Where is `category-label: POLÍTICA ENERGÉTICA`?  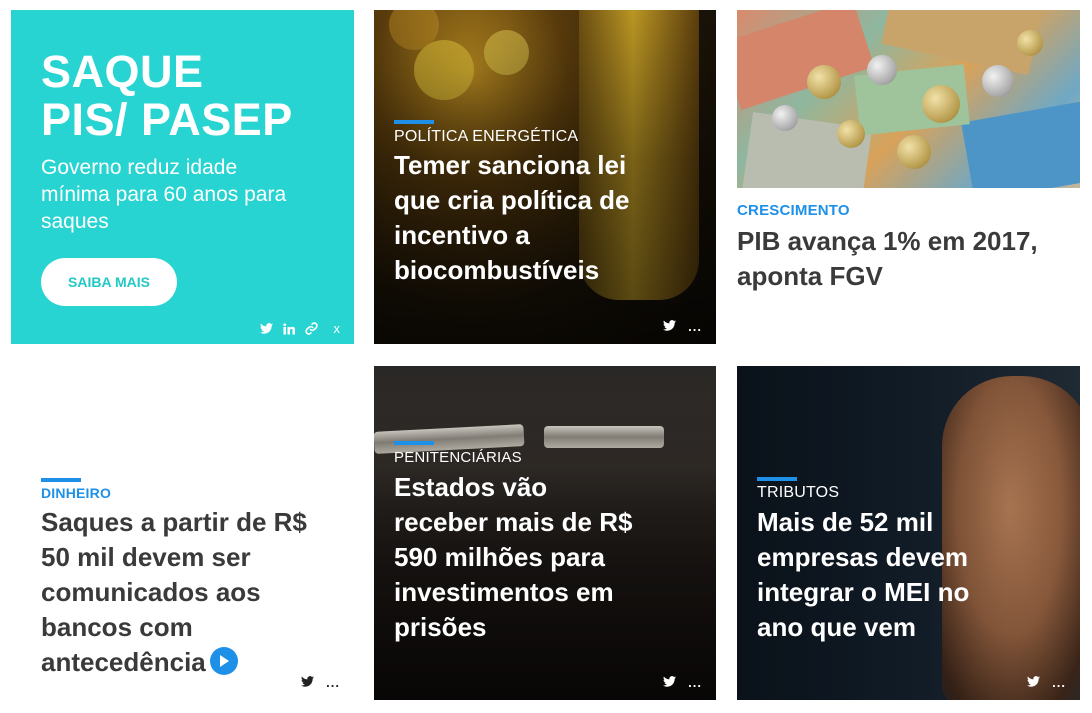
category-label: POLÍTICA ENERGÉTICA is located at coordinates (486, 137).